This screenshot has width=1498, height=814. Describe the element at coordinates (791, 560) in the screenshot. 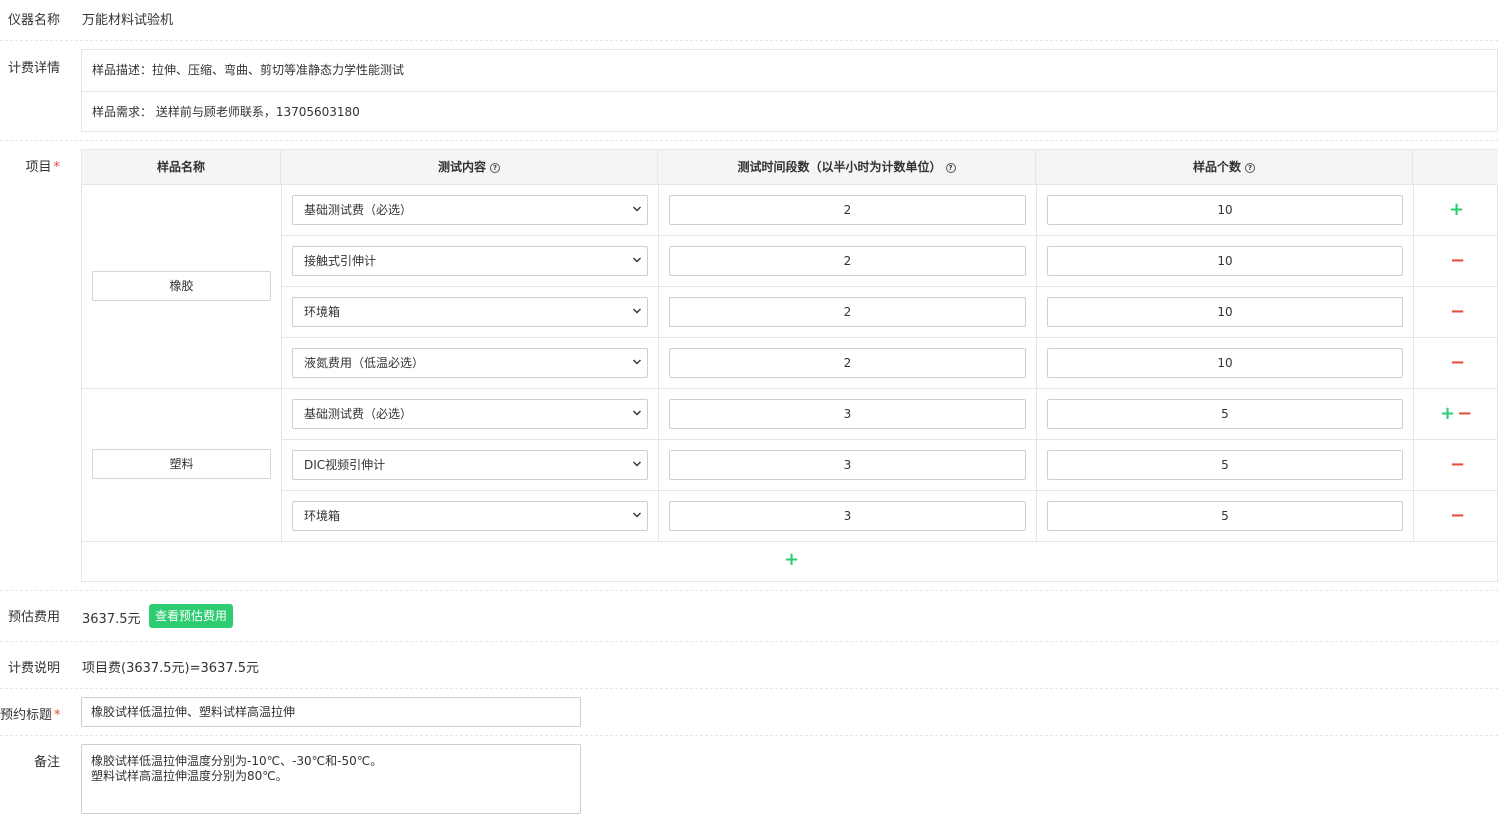

I see `add-sample-group-button: +` at that location.